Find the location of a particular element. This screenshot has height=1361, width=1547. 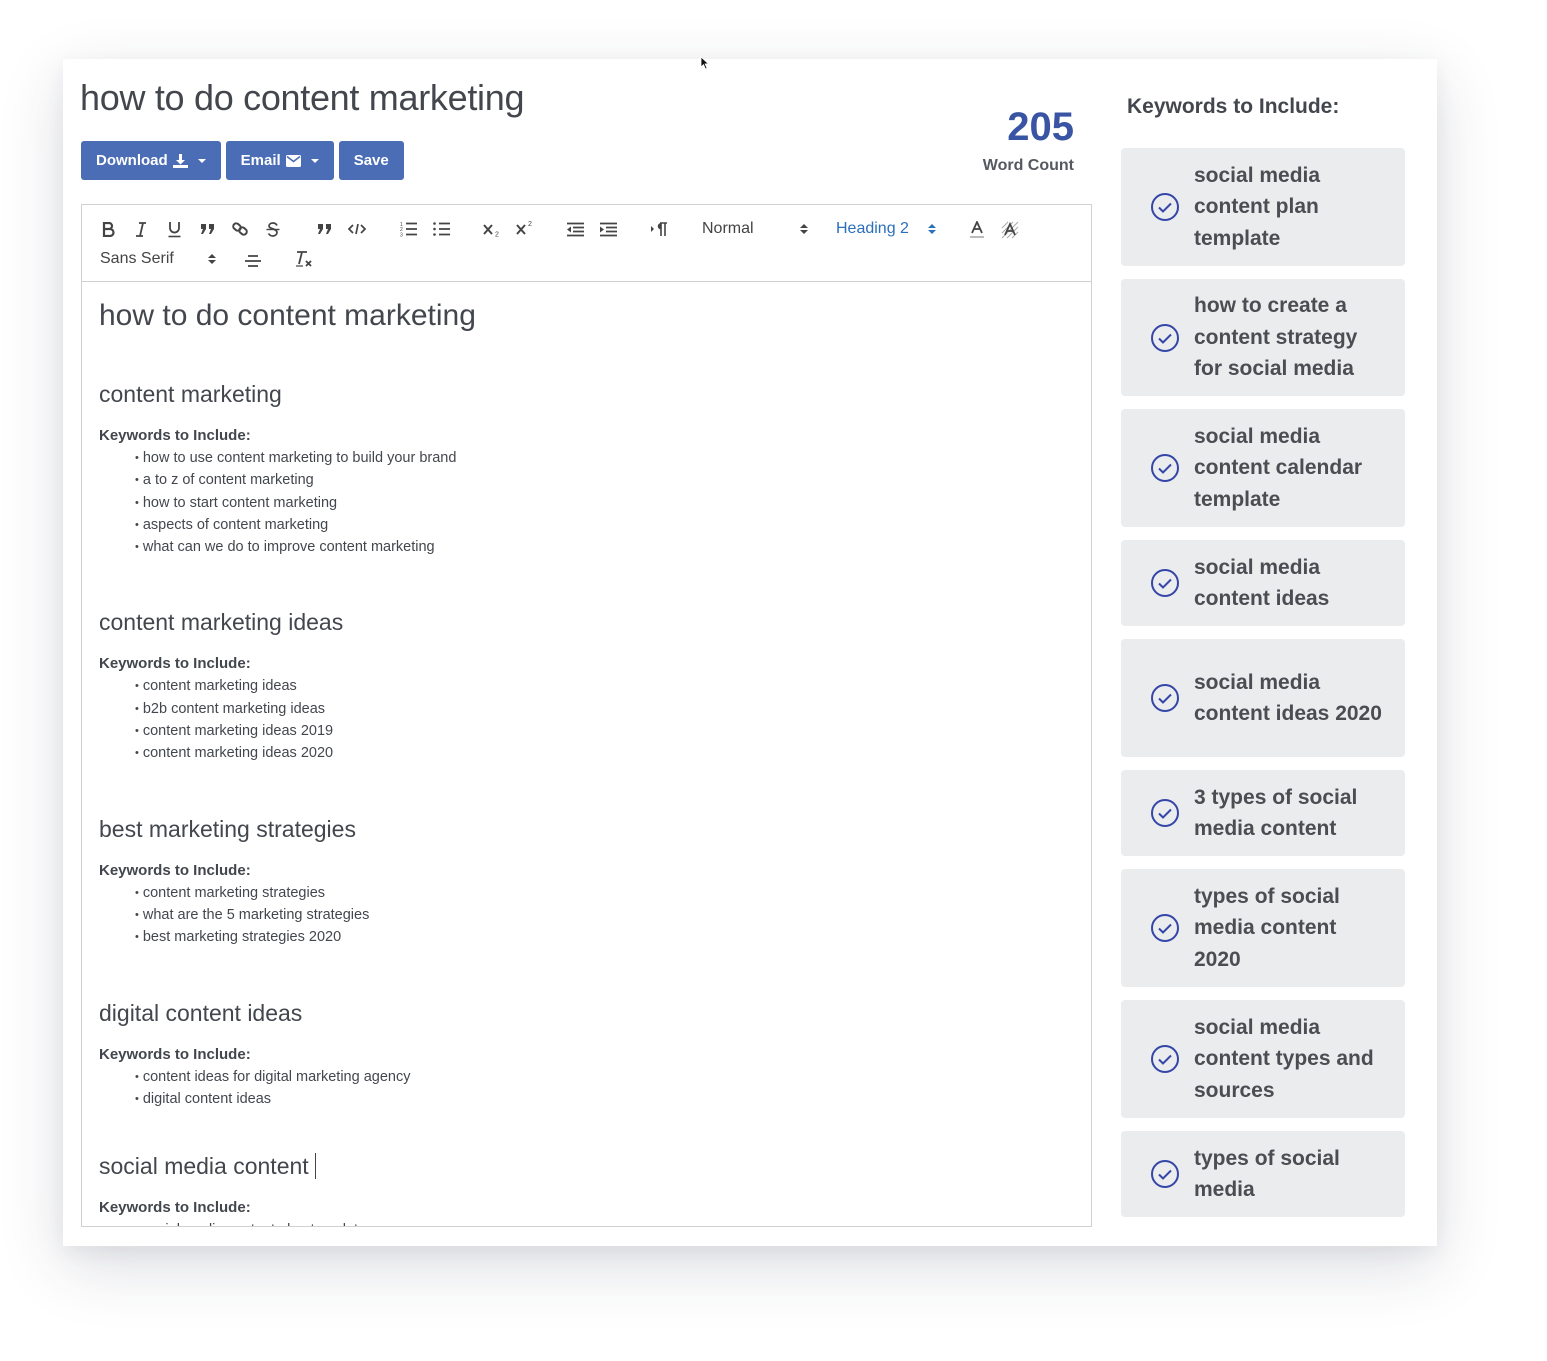

superscript-icon: 2 is located at coordinates (523, 228).